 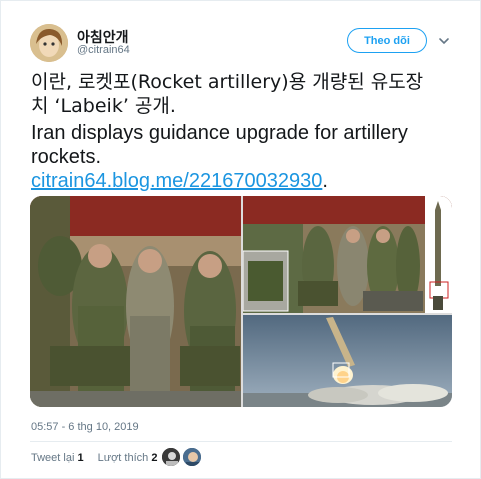 I want to click on chevron-down-icon, so click(x=444, y=41).